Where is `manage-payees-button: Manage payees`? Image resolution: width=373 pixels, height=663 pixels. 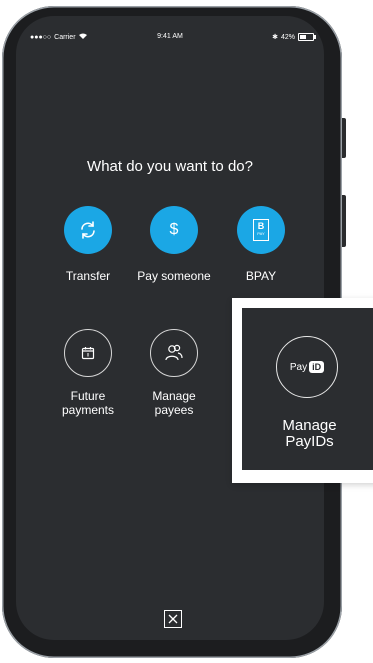 manage-payees-button: Manage payees is located at coordinates (174, 373).